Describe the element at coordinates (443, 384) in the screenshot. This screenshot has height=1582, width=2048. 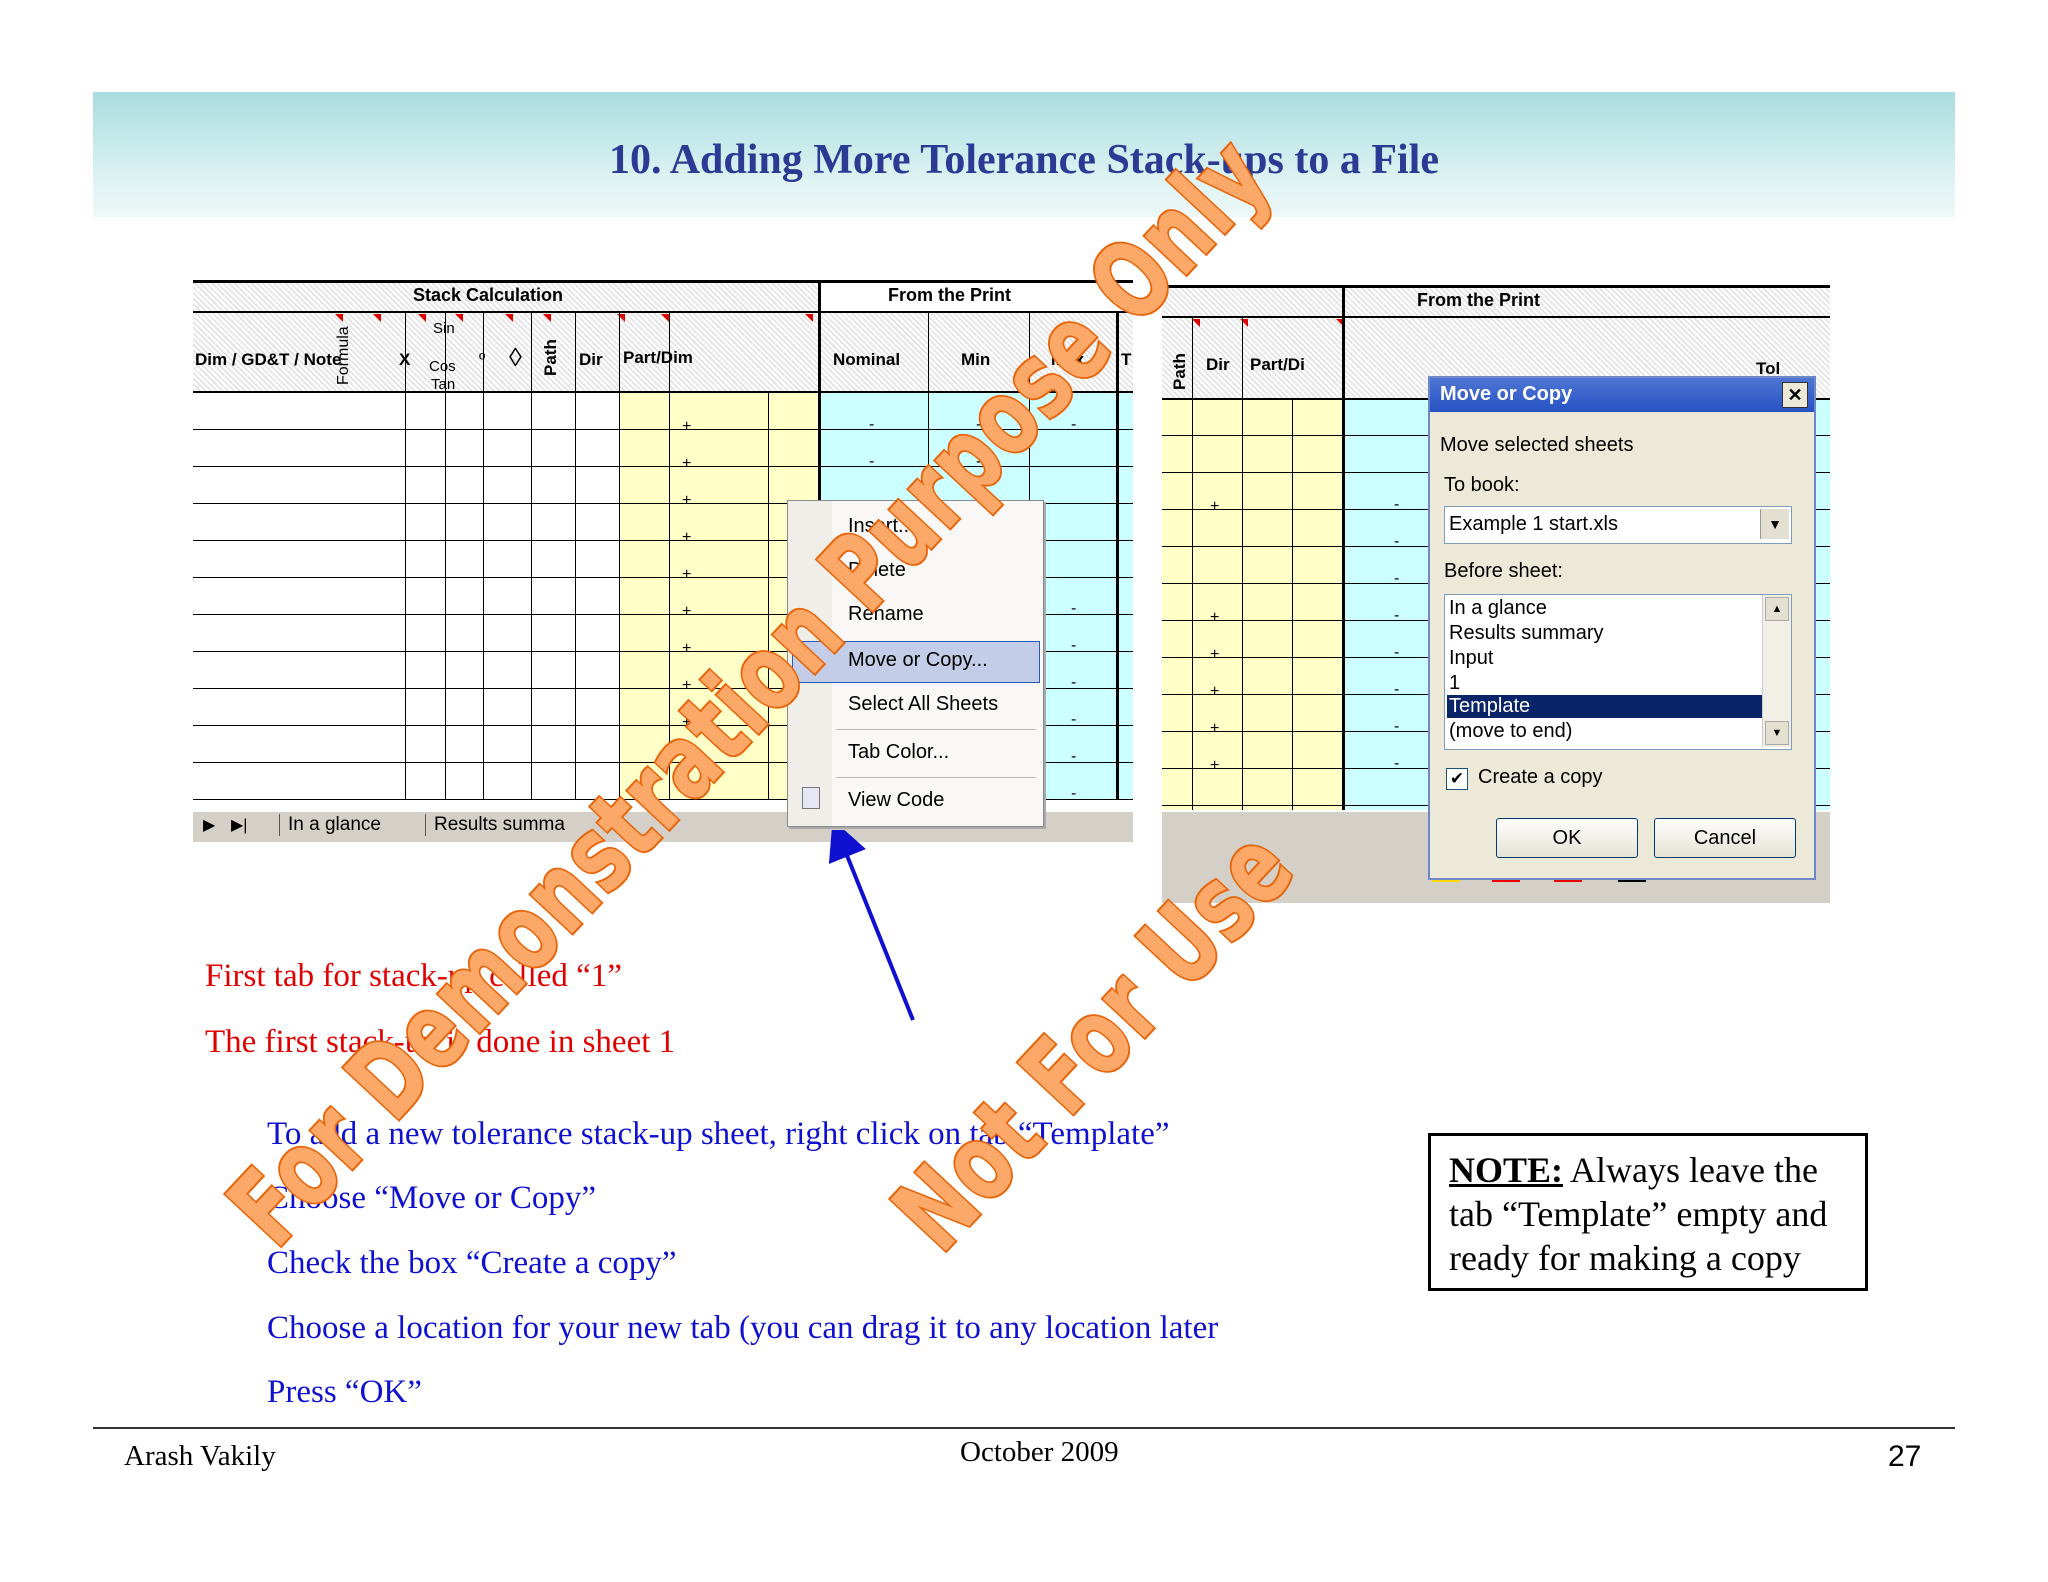
I see `col-tan: Tan` at that location.